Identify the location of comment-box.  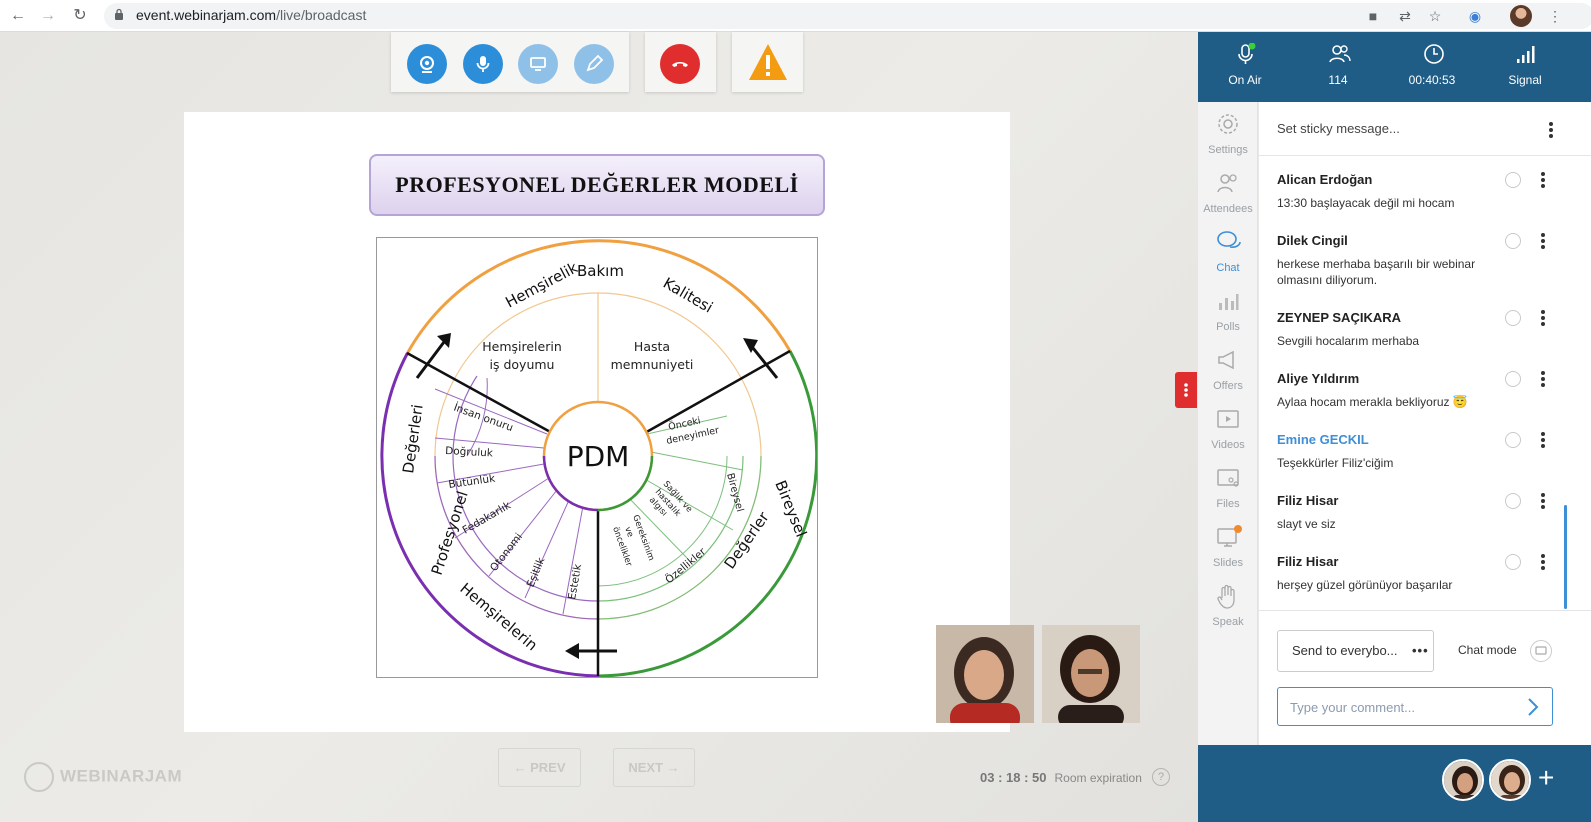
(1415, 706).